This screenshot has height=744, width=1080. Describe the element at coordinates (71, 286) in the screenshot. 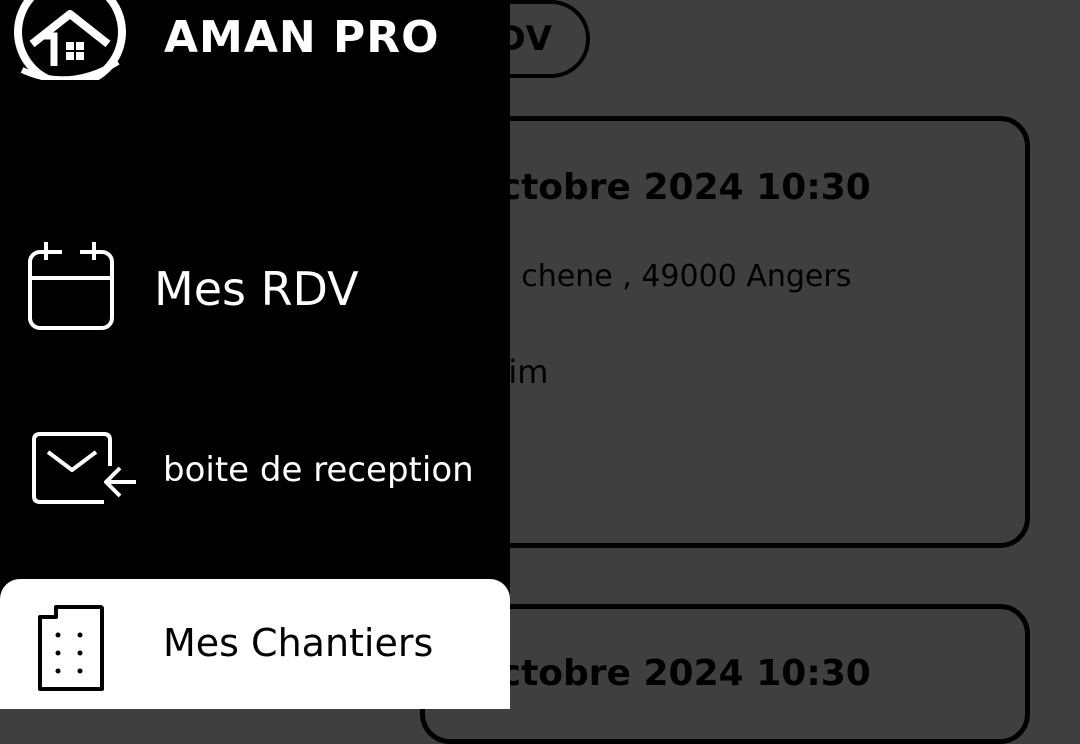

I see `calendar-icon` at that location.